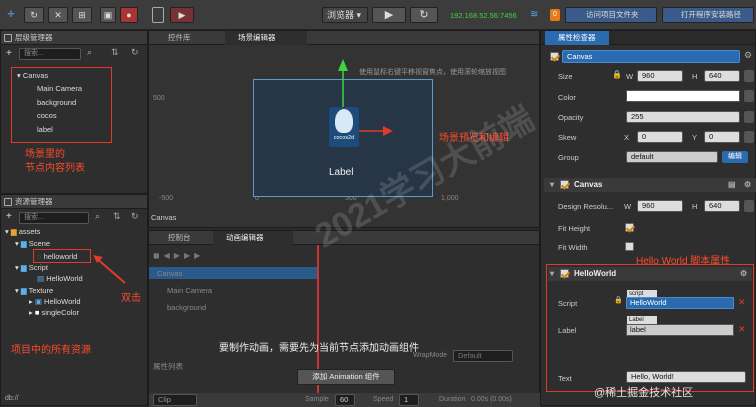 The height and width of the screenshot is (407, 756). What do you see at coordinates (54, 312) in the screenshot?
I see `asset-singlecolor: ▸ ■ singleColor` at bounding box center [54, 312].